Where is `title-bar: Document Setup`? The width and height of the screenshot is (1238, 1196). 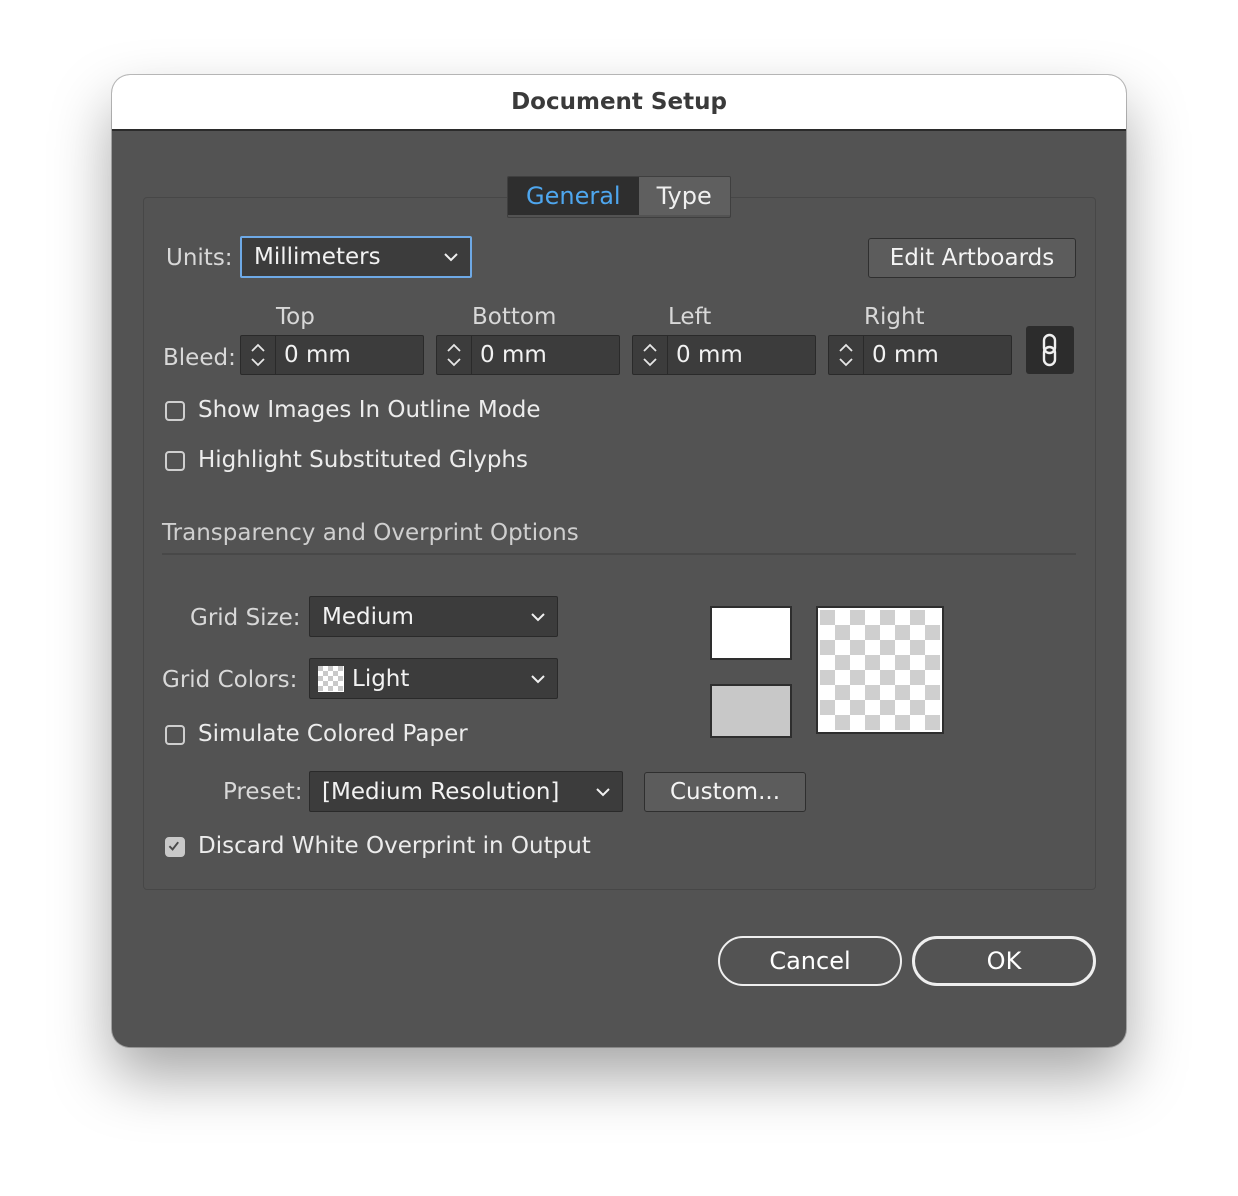 title-bar: Document Setup is located at coordinates (619, 103).